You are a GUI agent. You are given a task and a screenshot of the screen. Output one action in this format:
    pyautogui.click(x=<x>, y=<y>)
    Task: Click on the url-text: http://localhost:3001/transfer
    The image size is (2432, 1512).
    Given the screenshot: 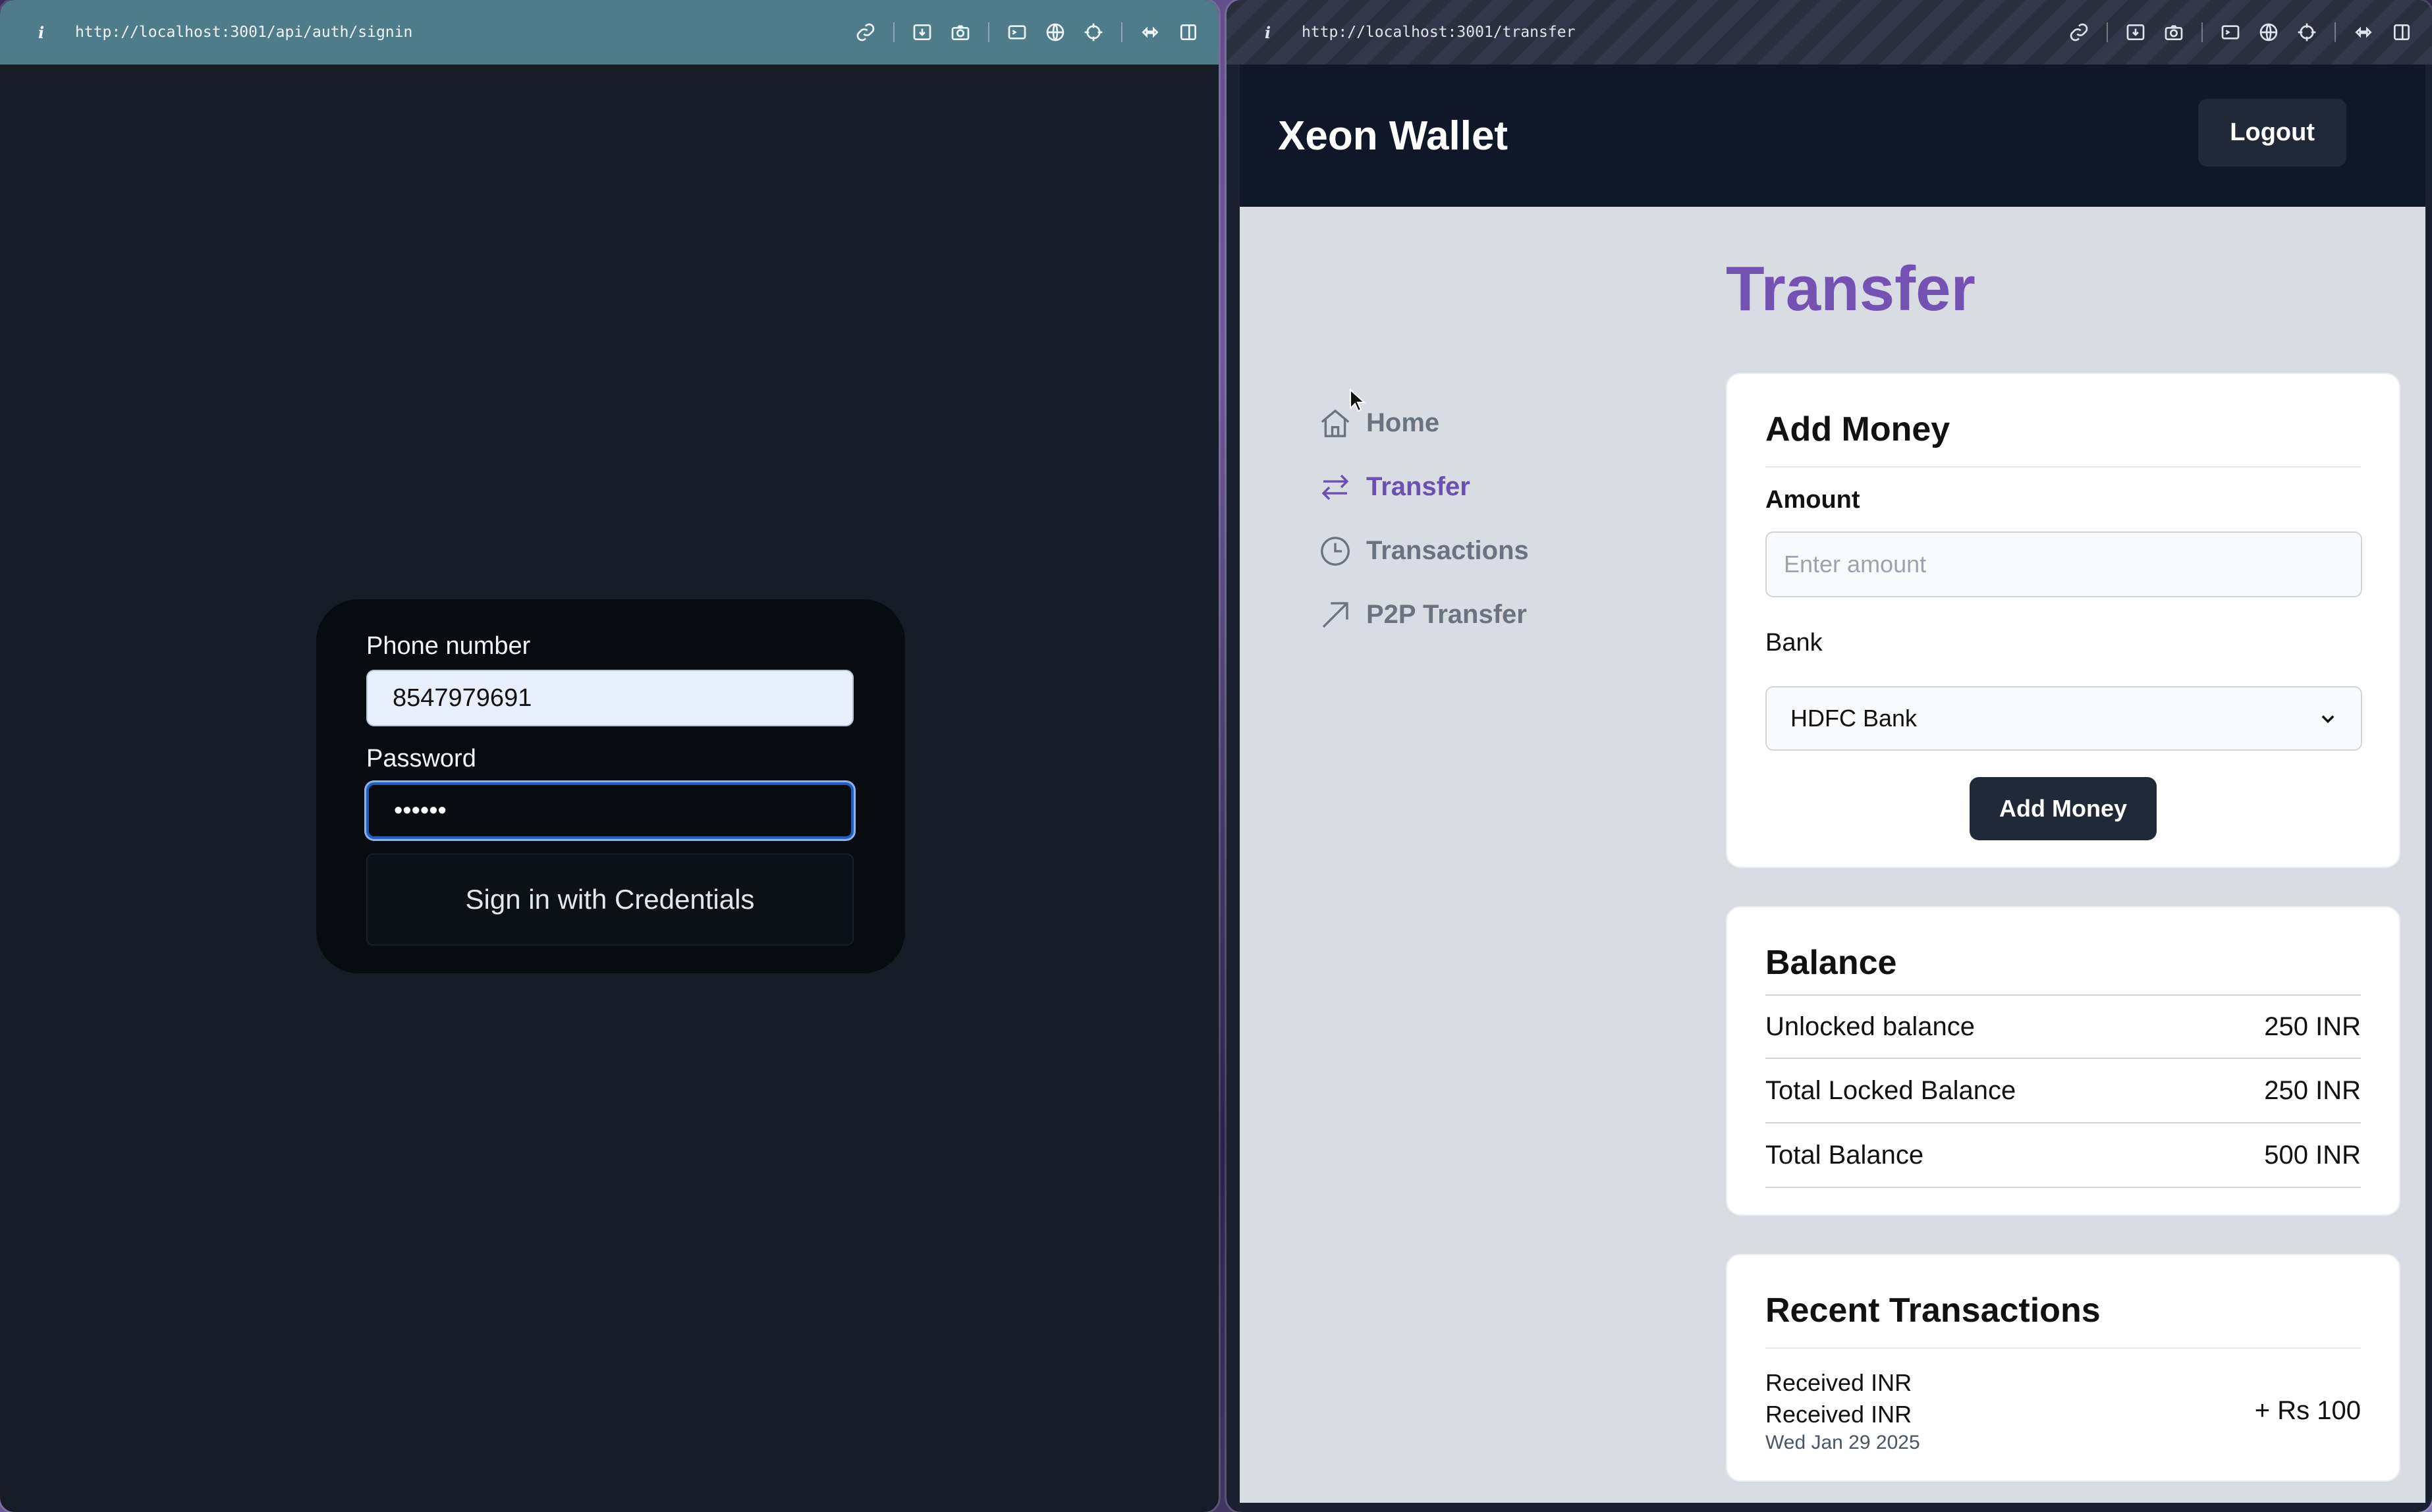 What is the action you would take?
    pyautogui.click(x=1679, y=32)
    